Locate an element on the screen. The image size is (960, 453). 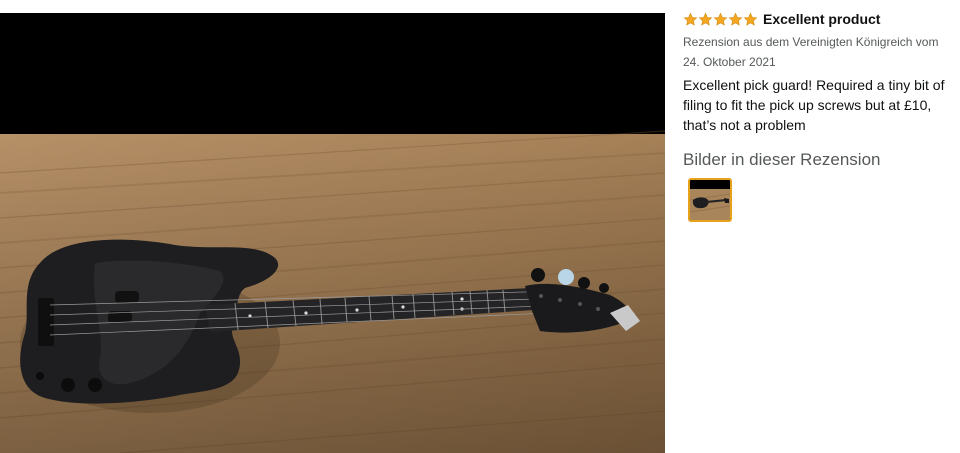
bass-guitar-thumbnail is located at coordinates (710, 200).